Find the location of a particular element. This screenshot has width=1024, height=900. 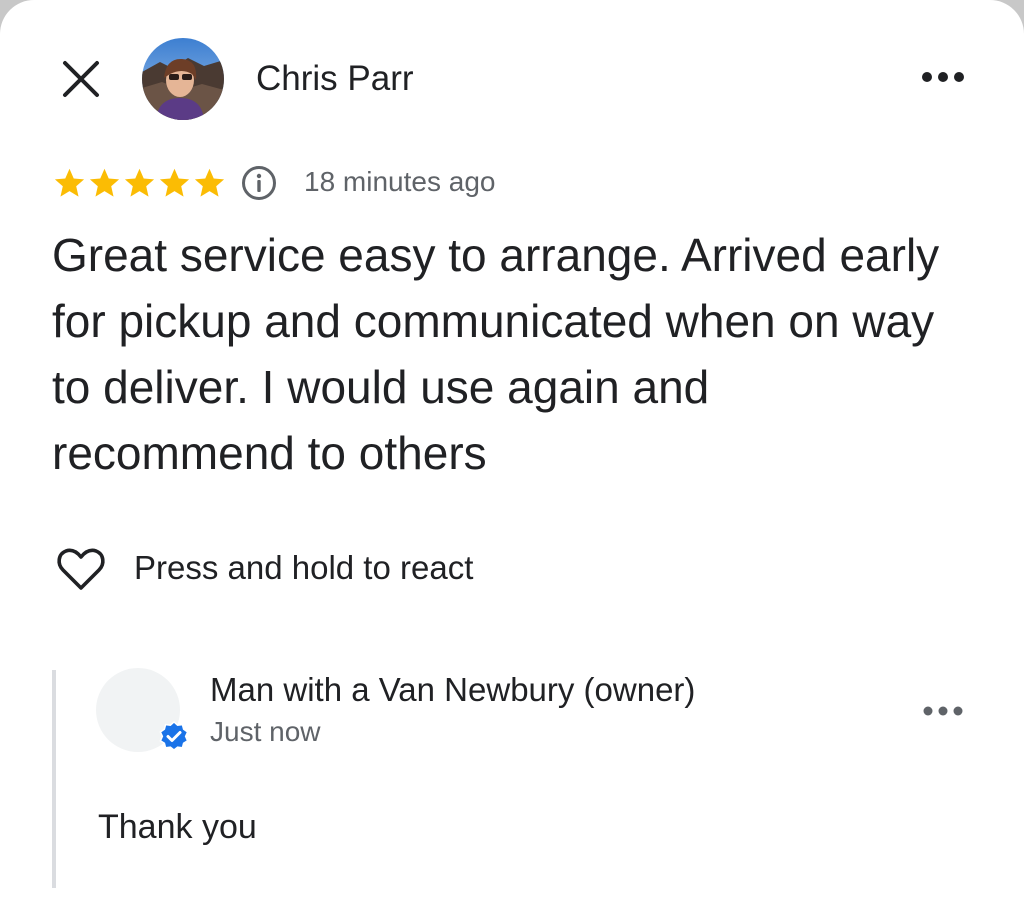

info-icon is located at coordinates (259, 183).